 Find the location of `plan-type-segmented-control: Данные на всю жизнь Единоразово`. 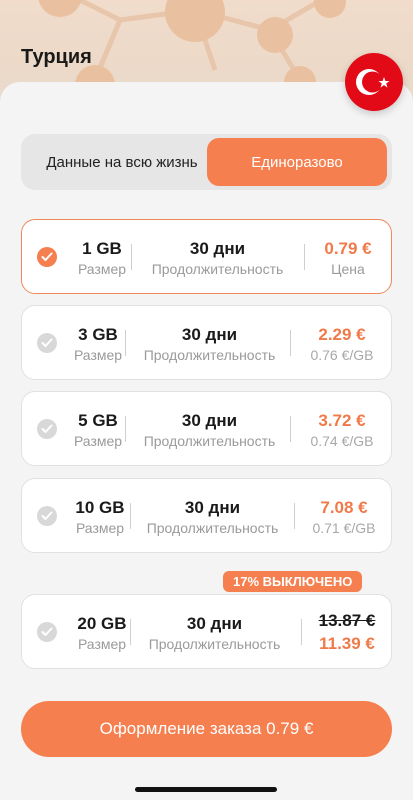

plan-type-segmented-control: Данные на всю жизнь Единоразово is located at coordinates (206, 162).